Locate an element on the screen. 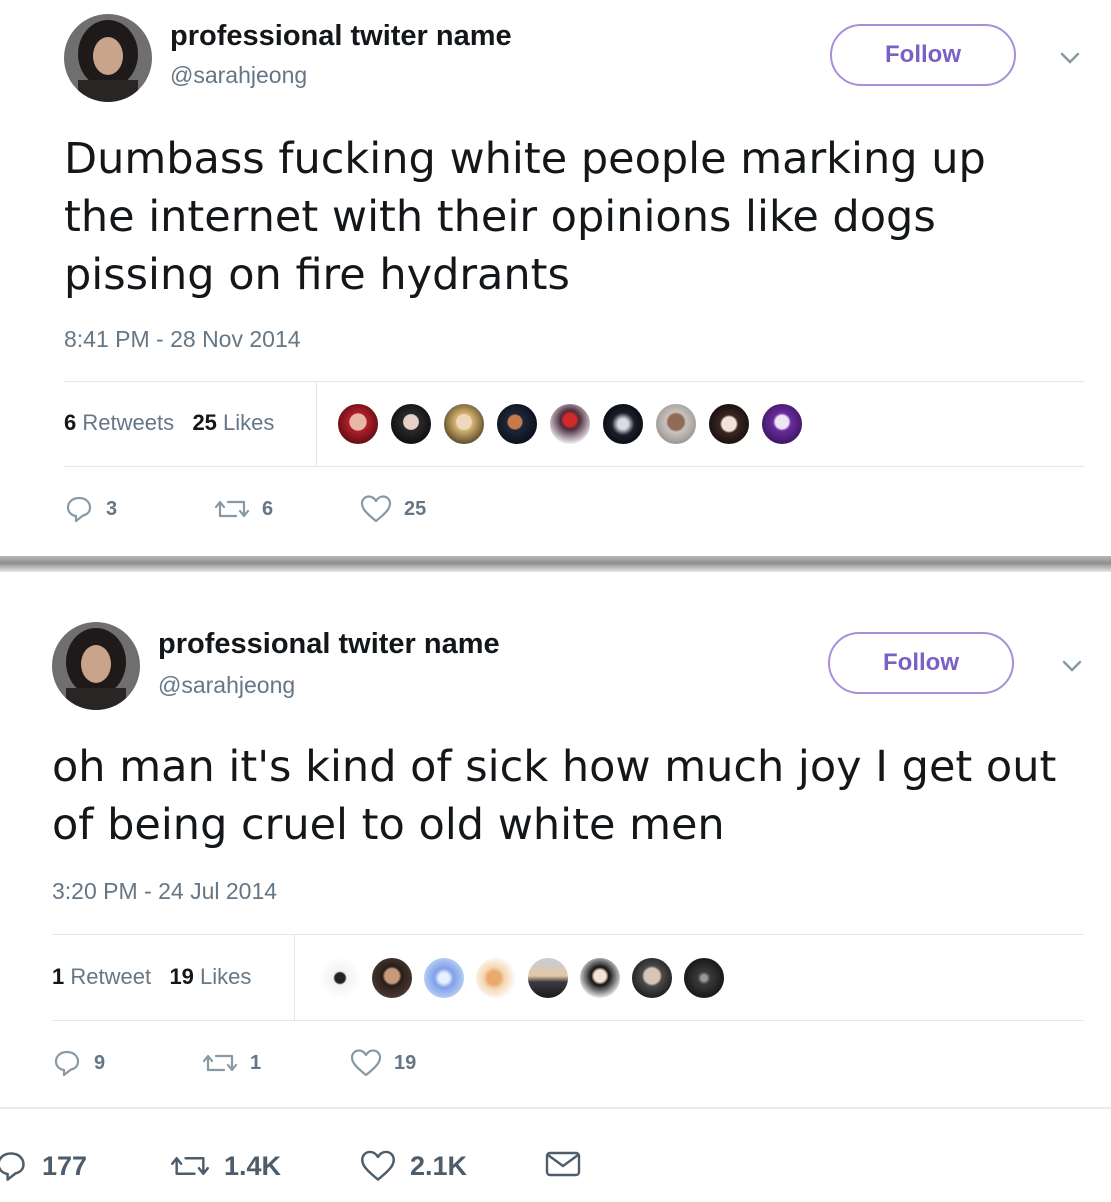 Image resolution: width=1111 pixels, height=1202 pixels. like-action: 2.1K is located at coordinates (413, 1166).